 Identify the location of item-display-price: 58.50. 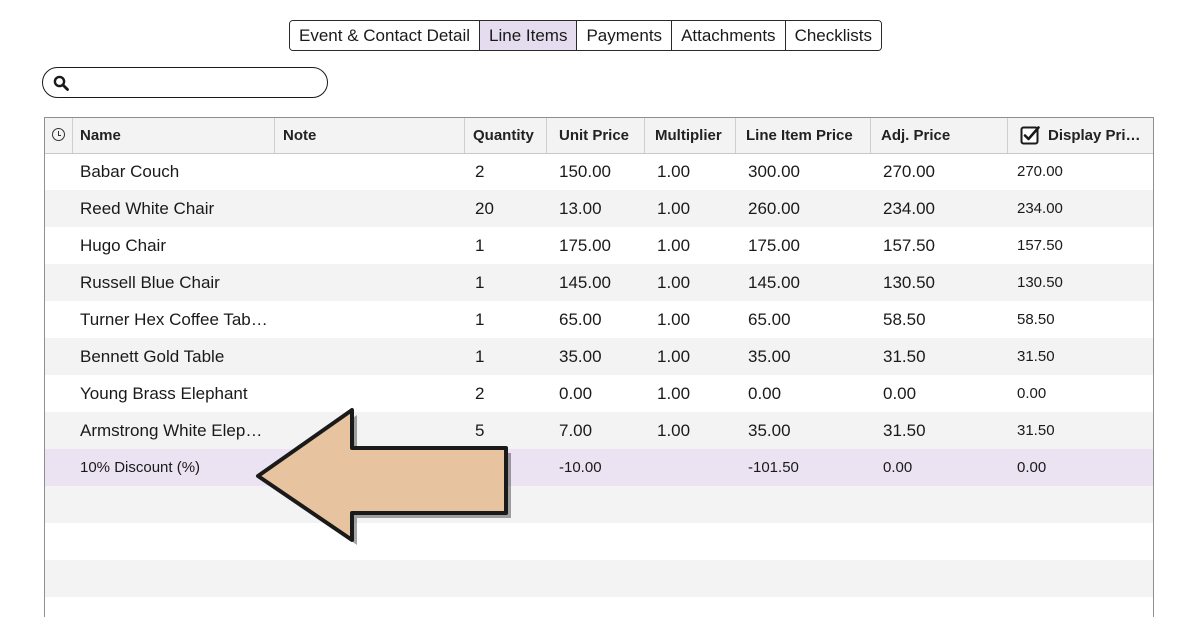
(1036, 319).